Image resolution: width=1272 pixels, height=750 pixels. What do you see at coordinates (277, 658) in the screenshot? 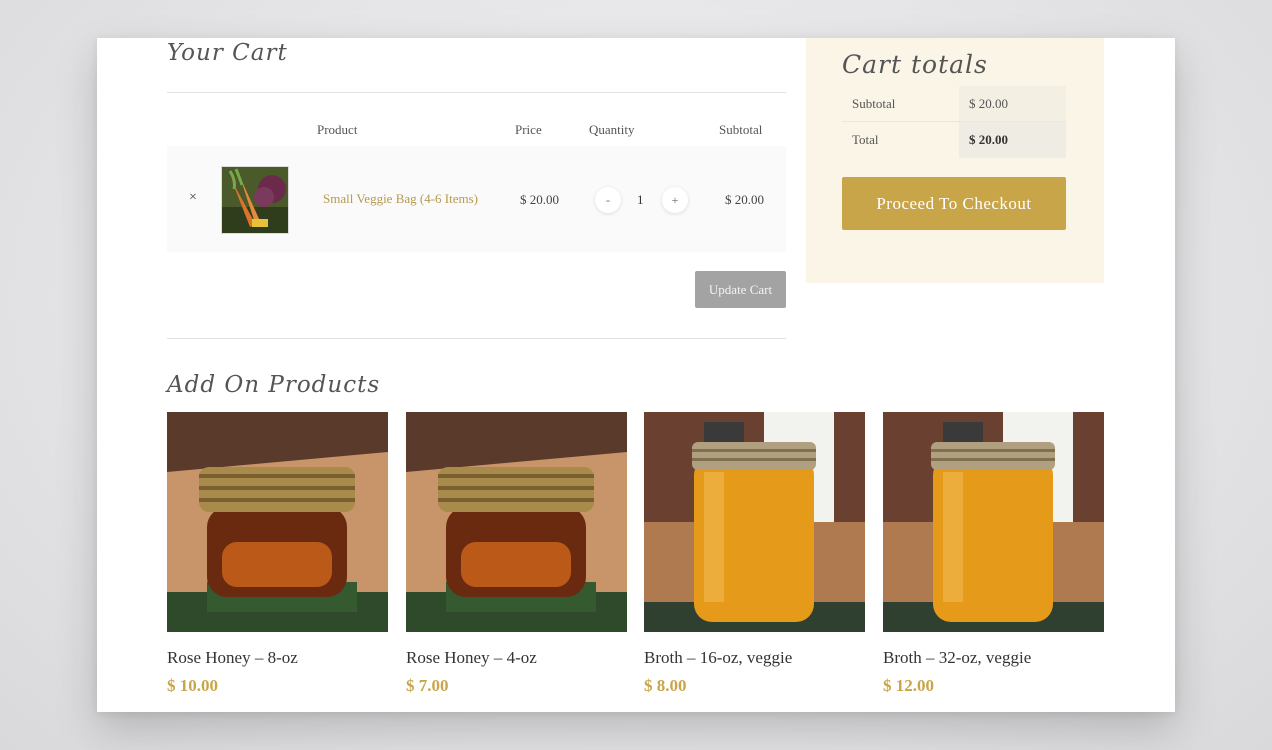
I see `product-name: Rose Honey – 8-oz` at bounding box center [277, 658].